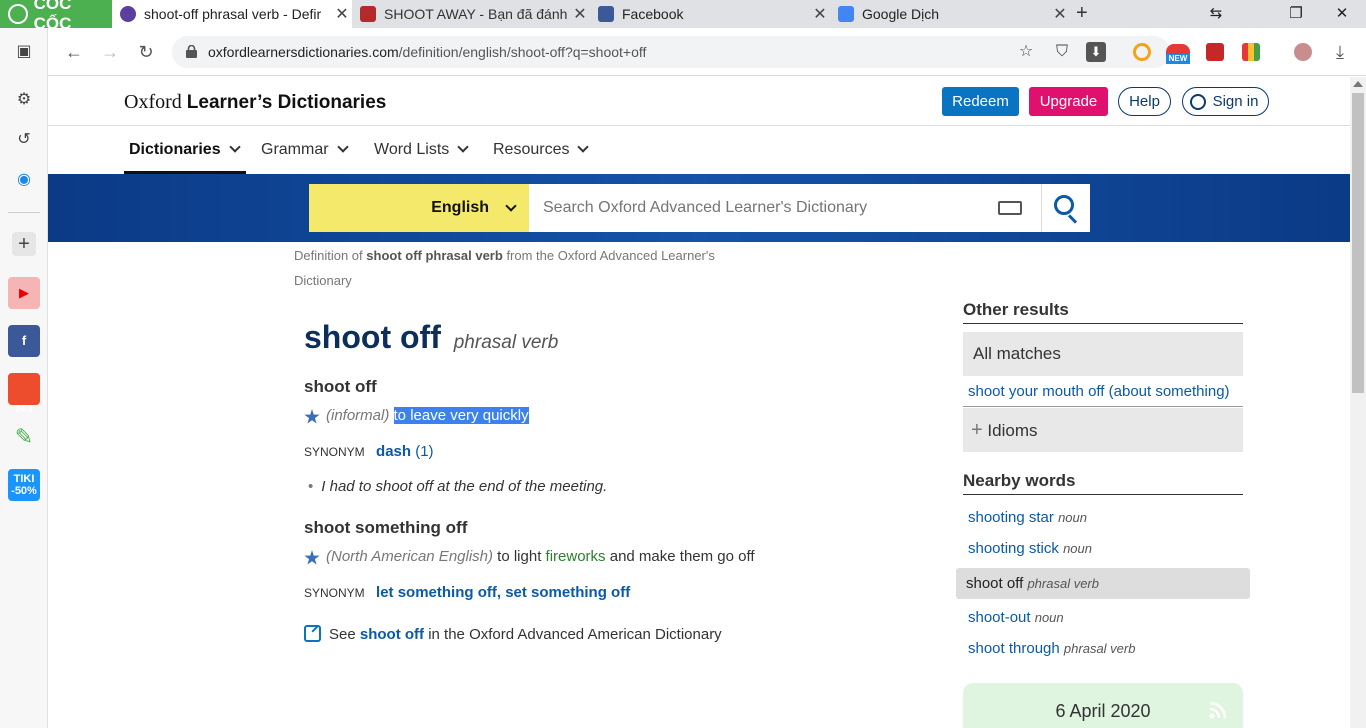  I want to click on nearby-word-link: shoot-out noun, so click(1016, 617).